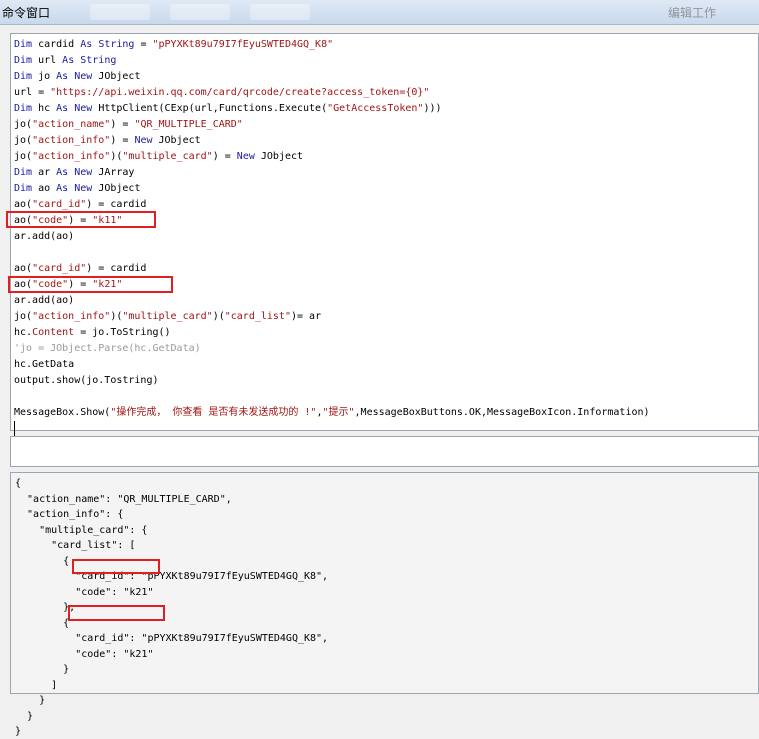 The width and height of the screenshot is (759, 739). I want to click on code-line: Dim ar As New JArray, so click(74, 173).